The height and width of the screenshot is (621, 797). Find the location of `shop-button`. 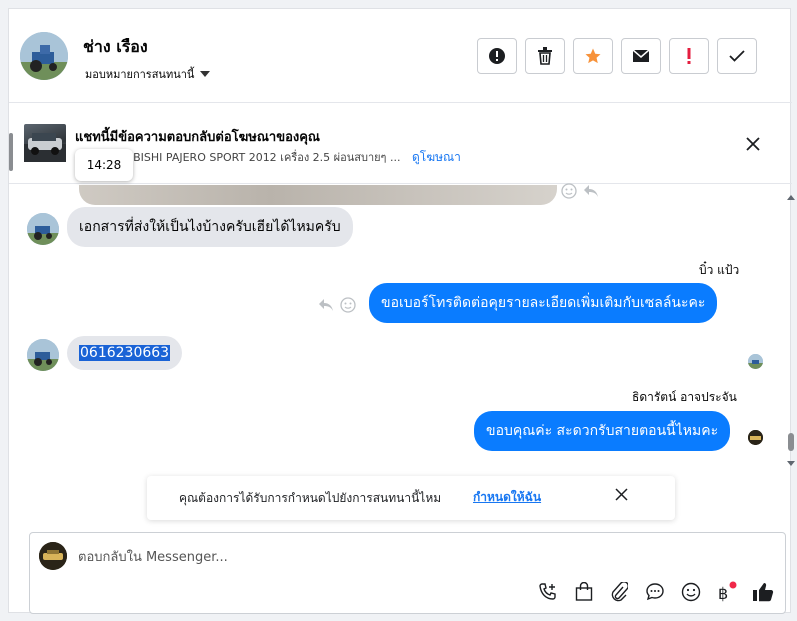

shop-button is located at coordinates (584, 592).